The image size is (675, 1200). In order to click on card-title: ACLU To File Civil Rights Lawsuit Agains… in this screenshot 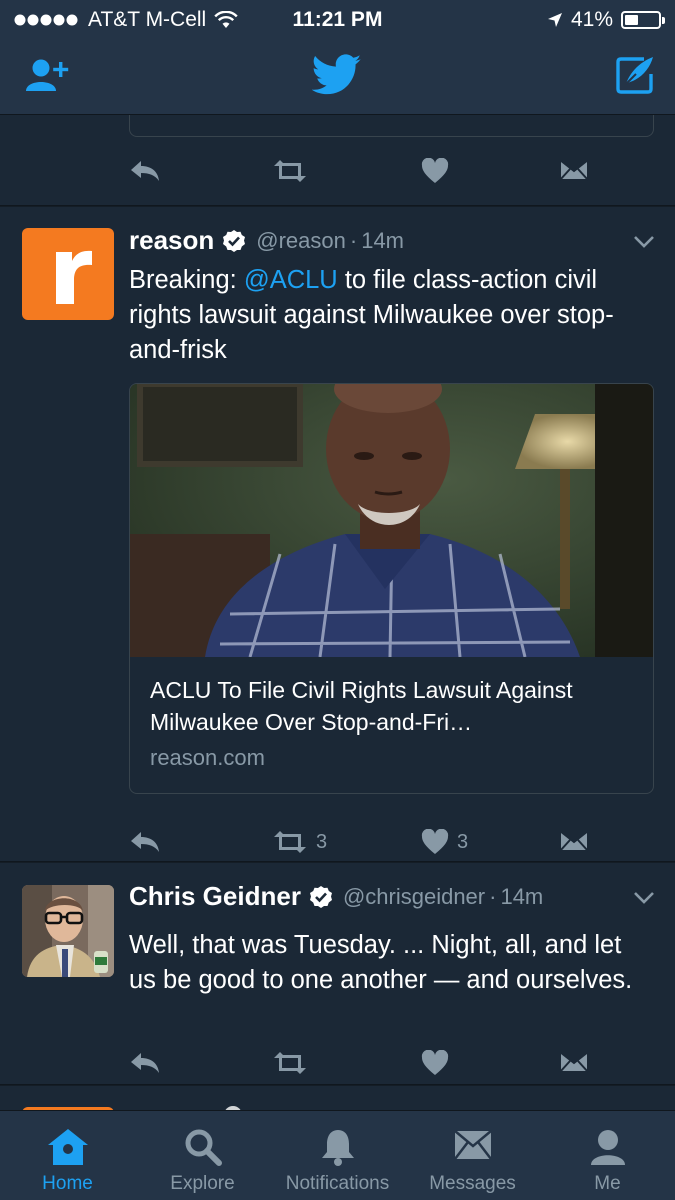, I will do `click(391, 706)`.